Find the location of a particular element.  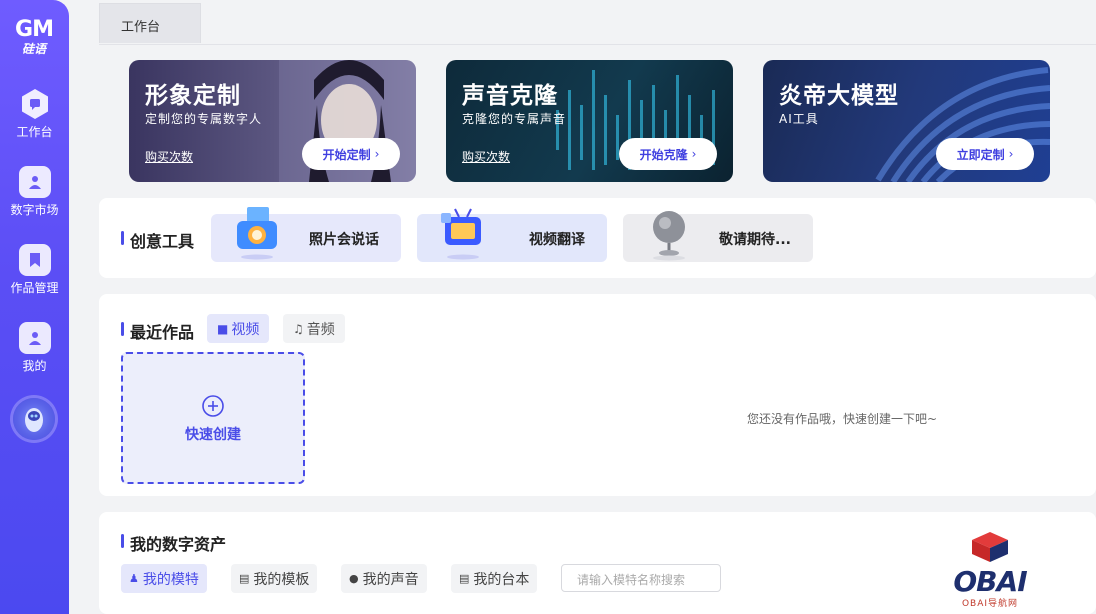

sidebar: GM 硅语 工作台 数字市场 作品管理 我的 is located at coordinates (34, 307).